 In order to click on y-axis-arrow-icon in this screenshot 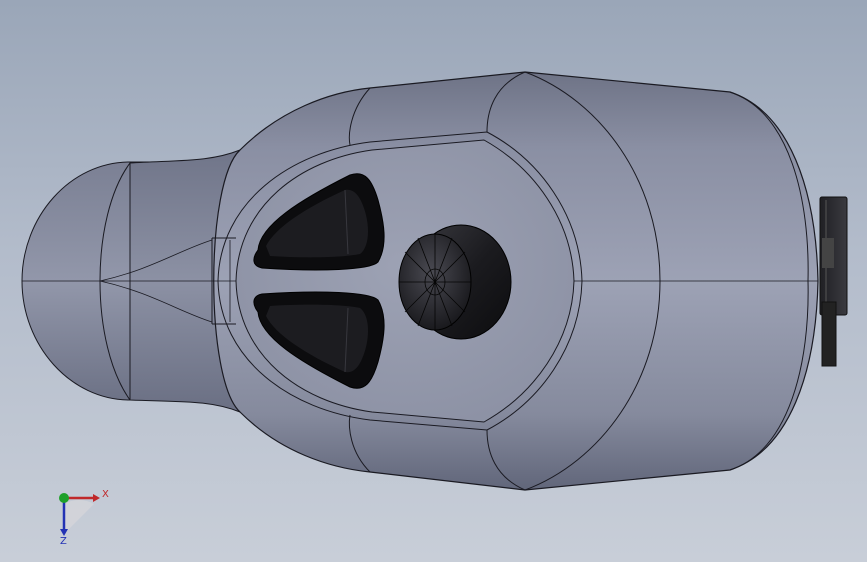, I will do `click(64, 498)`.